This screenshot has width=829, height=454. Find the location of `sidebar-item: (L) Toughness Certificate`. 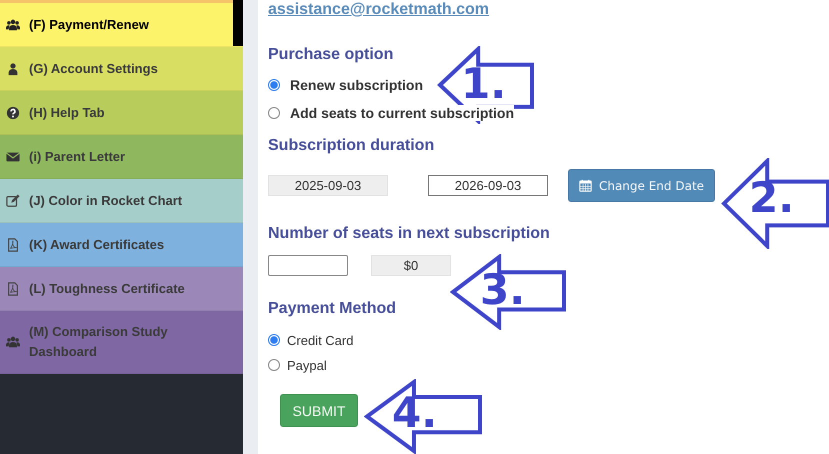

sidebar-item: (L) Toughness Certificate is located at coordinates (121, 289).